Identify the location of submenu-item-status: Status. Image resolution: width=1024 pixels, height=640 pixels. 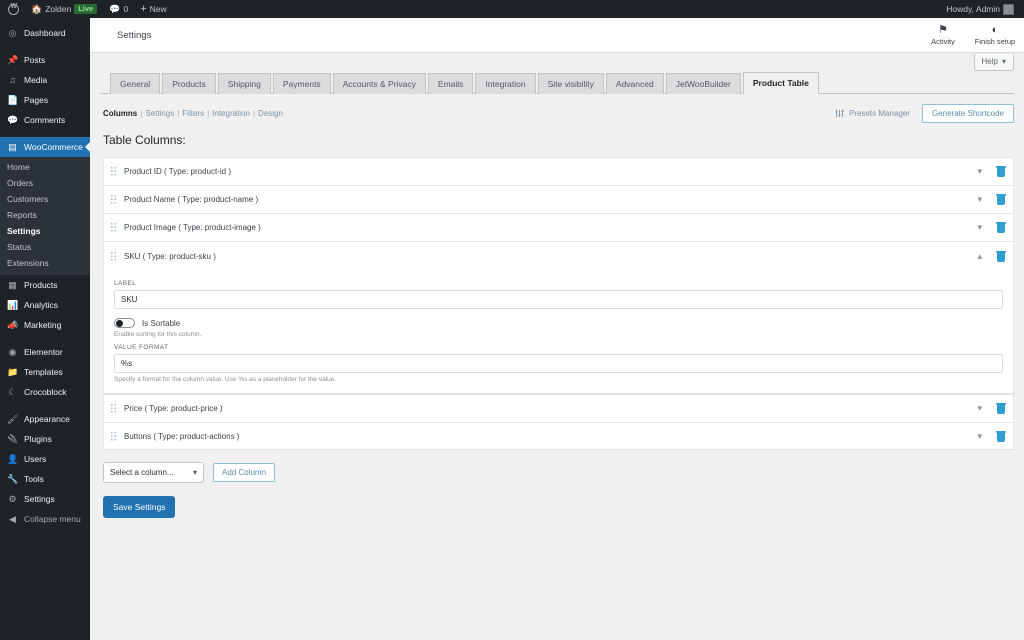
(45, 247).